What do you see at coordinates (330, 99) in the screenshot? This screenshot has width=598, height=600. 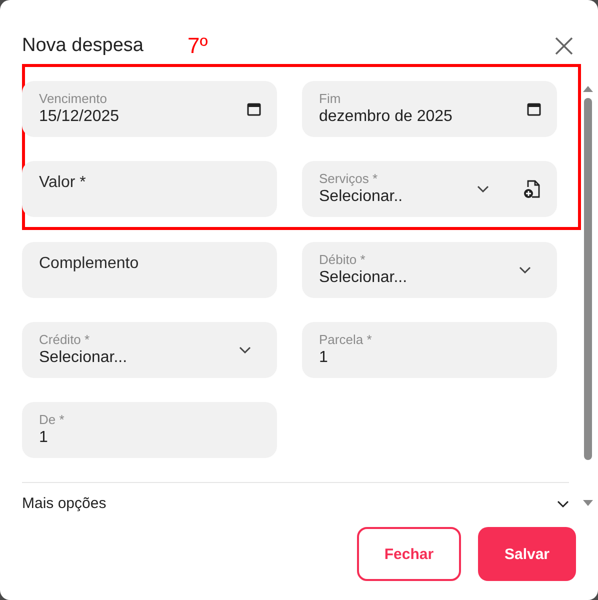 I see `field-label: Fim` at bounding box center [330, 99].